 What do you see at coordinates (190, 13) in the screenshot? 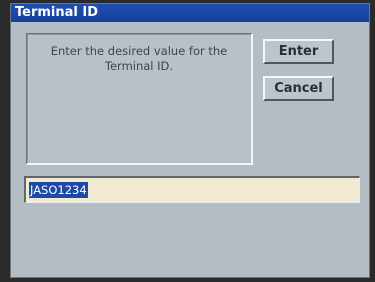
I see `title-bar: Terminal ID` at bounding box center [190, 13].